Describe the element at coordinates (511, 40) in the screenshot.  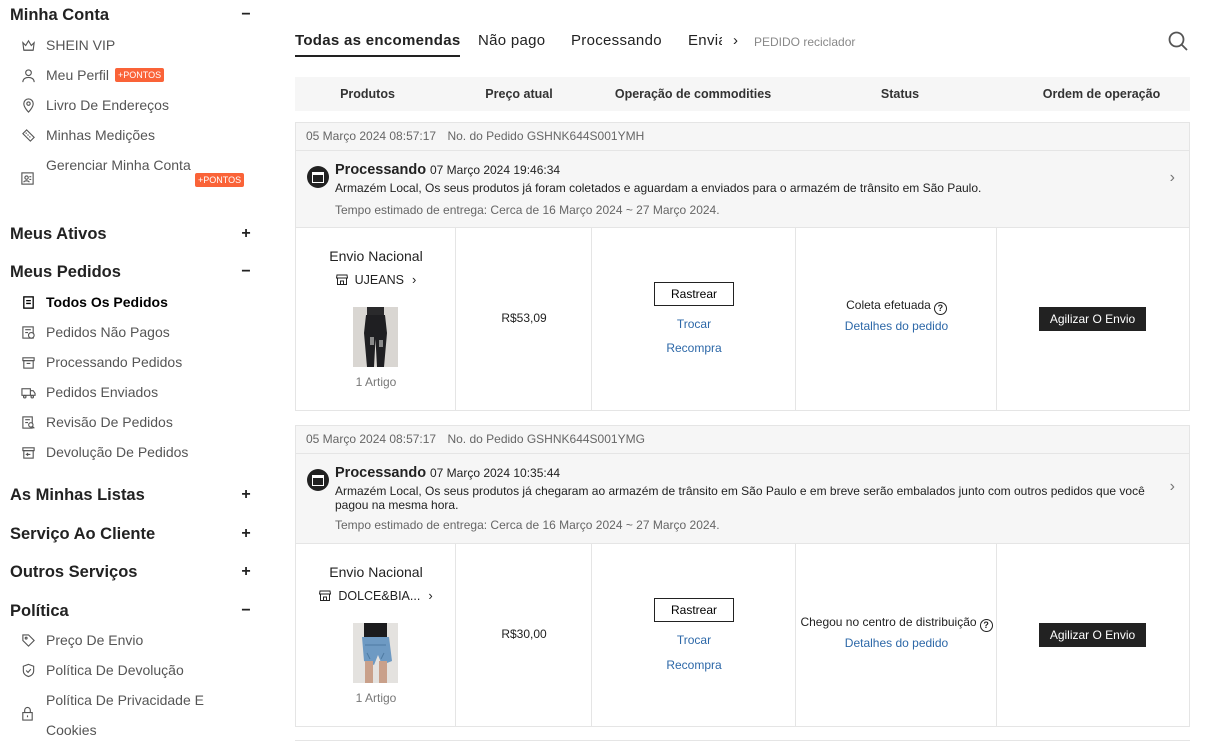
I see `tab-nao-pago: Não pago` at that location.